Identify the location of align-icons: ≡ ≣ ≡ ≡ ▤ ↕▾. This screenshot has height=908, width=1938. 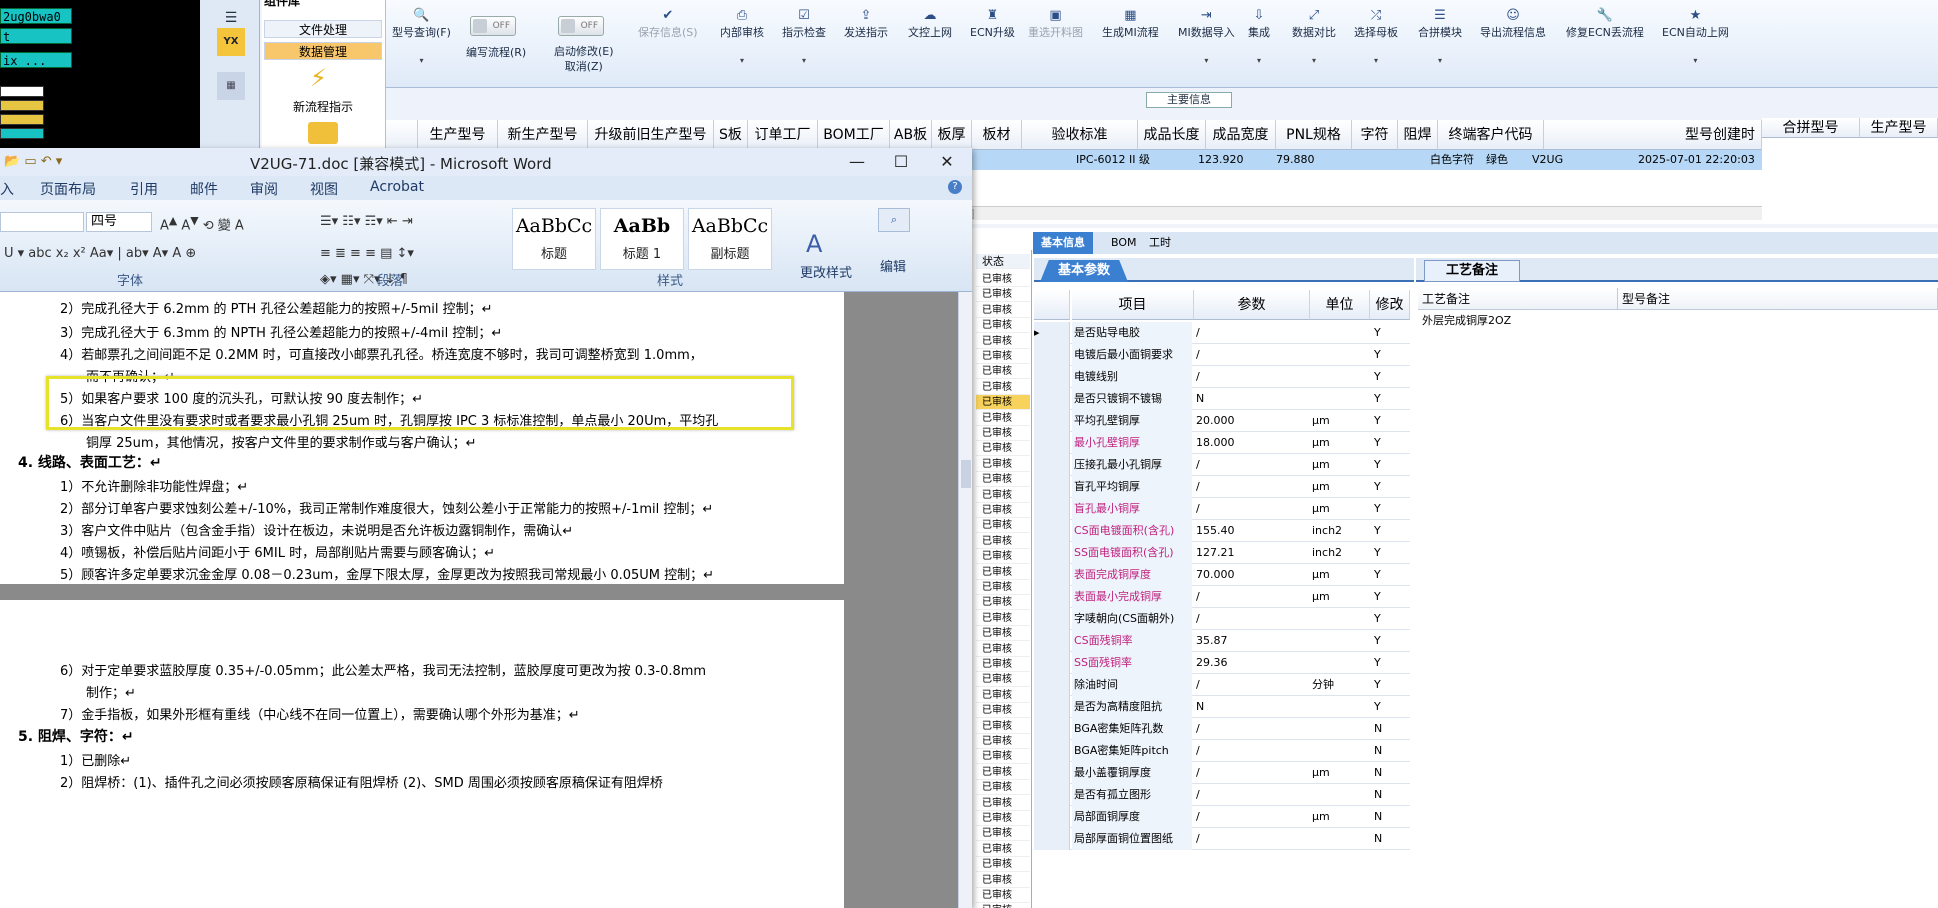
(367, 253).